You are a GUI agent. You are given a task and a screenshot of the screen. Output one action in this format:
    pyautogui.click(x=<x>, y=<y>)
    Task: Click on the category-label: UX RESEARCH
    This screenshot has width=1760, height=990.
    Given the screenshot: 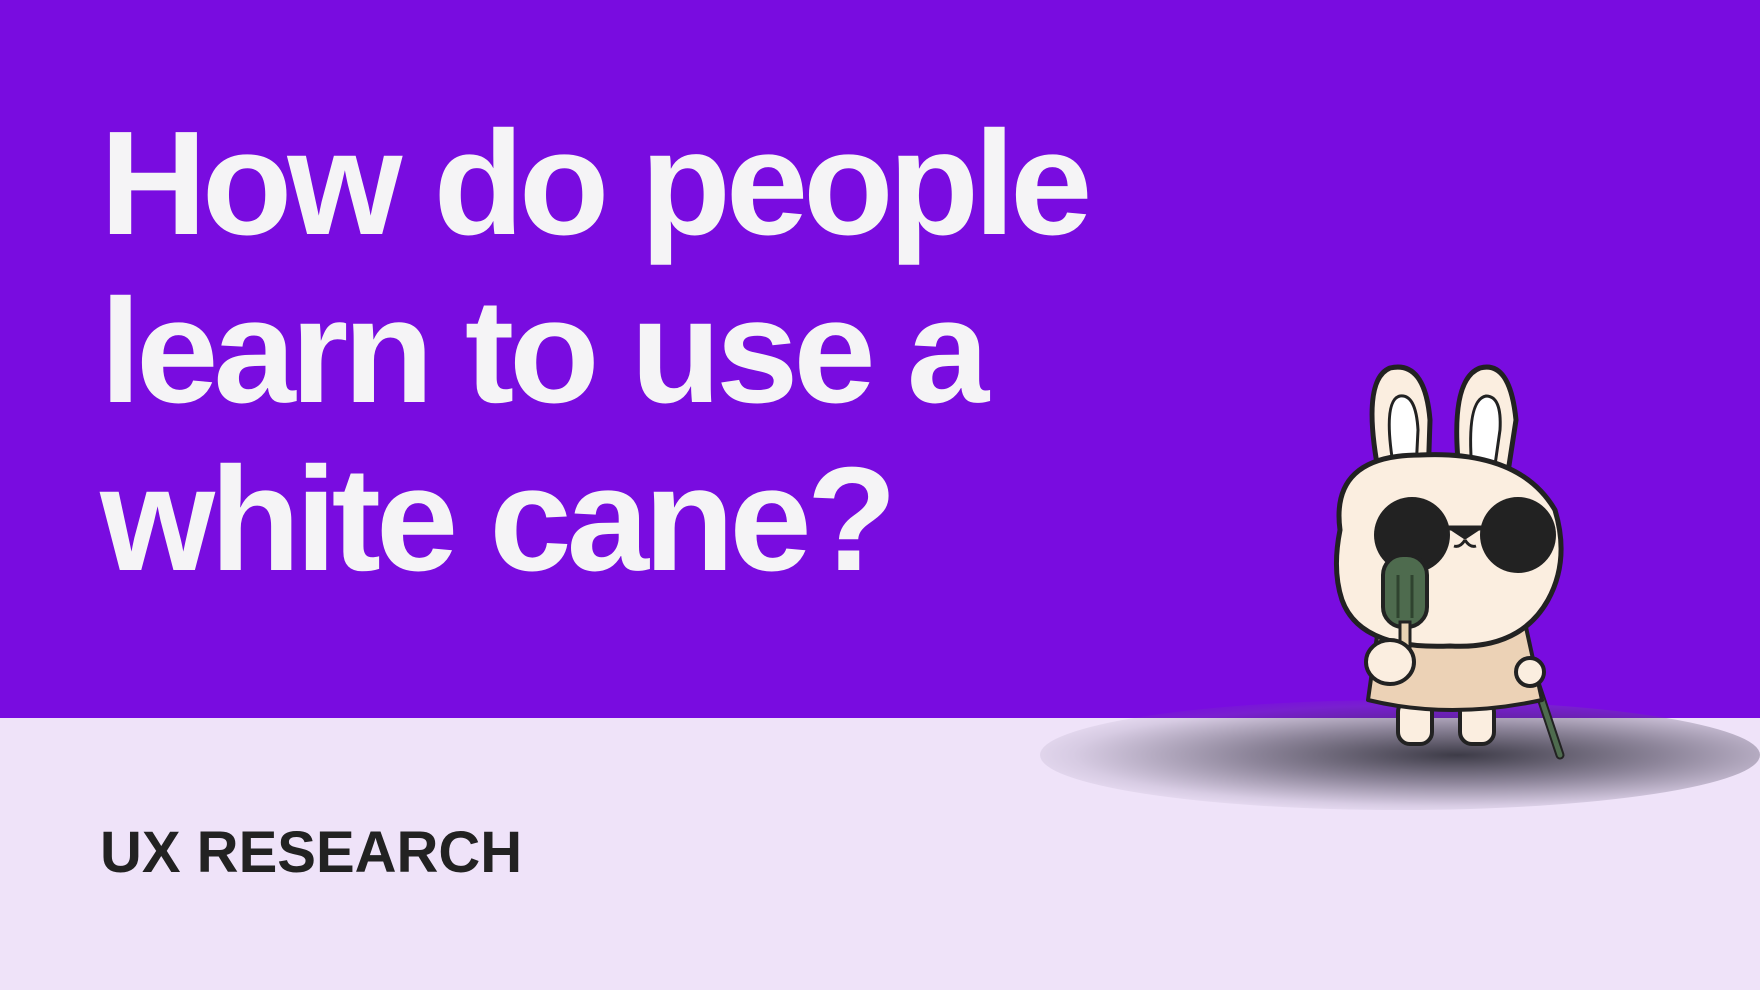 What is the action you would take?
    pyautogui.click(x=311, y=852)
    